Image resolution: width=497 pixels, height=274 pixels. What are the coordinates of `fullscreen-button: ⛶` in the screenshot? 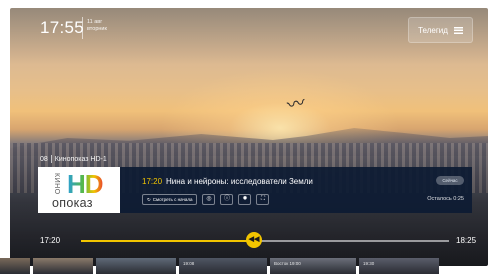 It's located at (263, 199).